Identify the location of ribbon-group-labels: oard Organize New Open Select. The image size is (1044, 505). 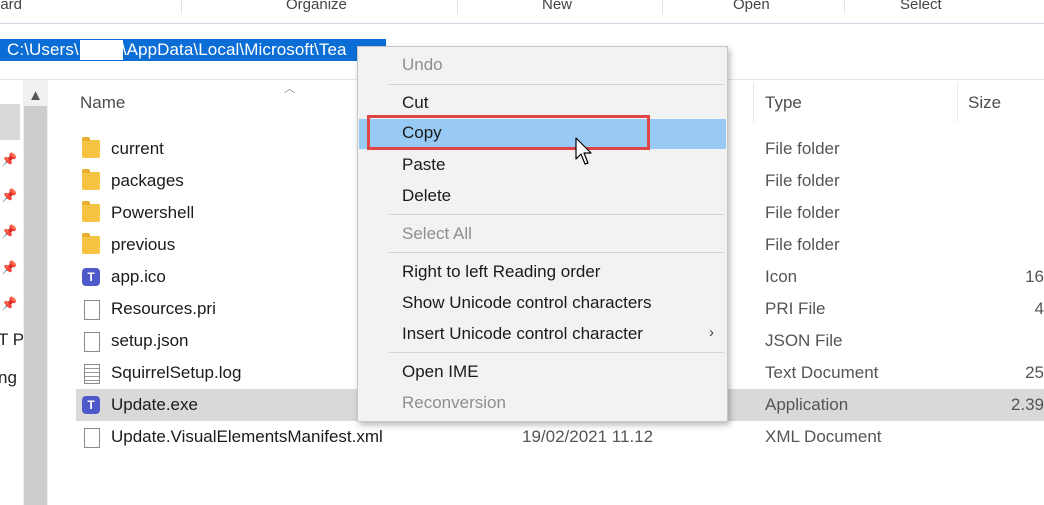
(522, 7).